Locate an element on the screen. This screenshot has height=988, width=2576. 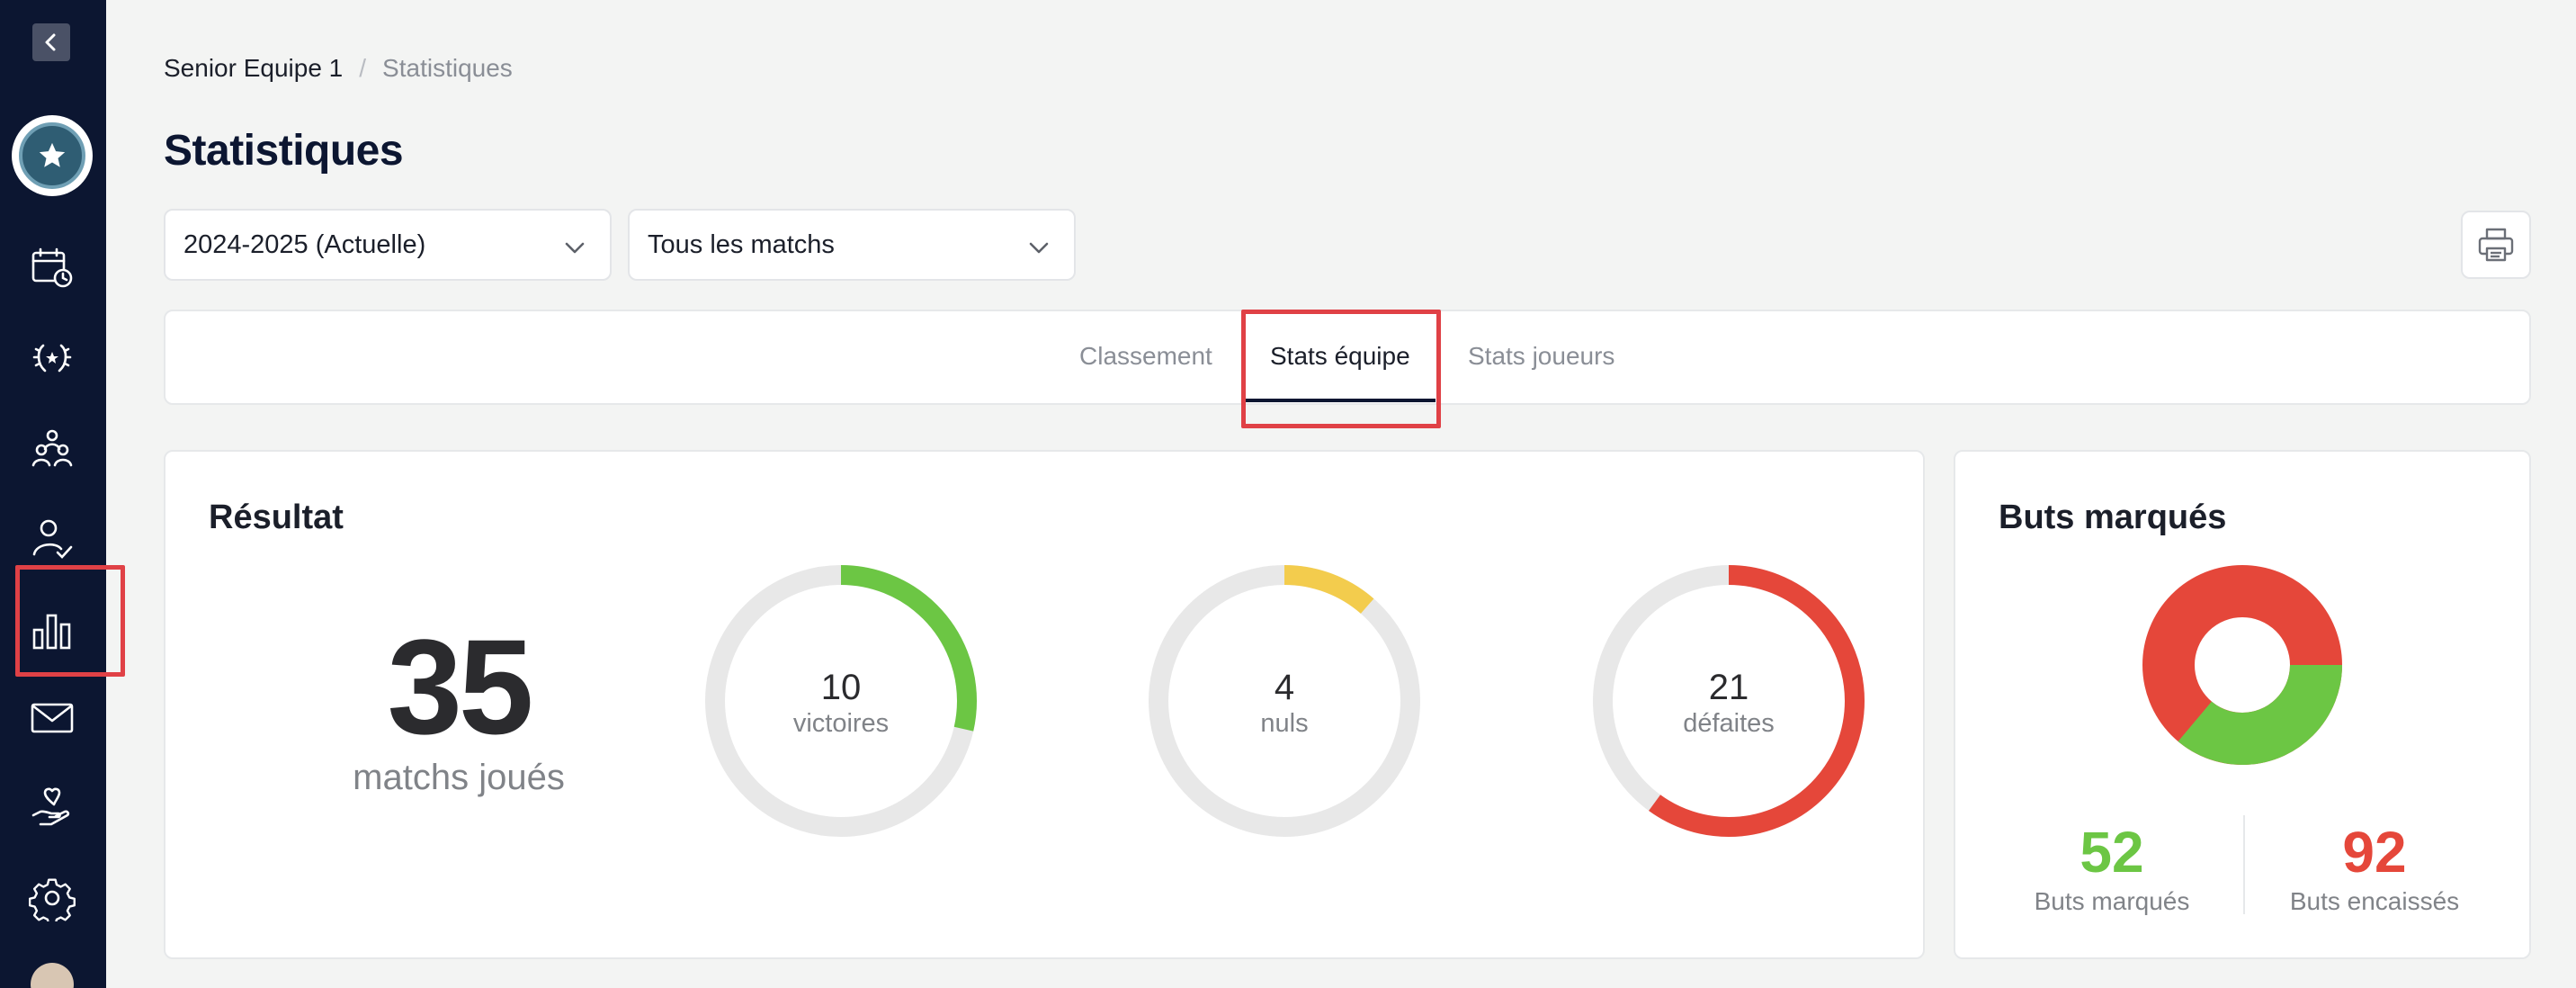
sidebar is located at coordinates (53, 494).